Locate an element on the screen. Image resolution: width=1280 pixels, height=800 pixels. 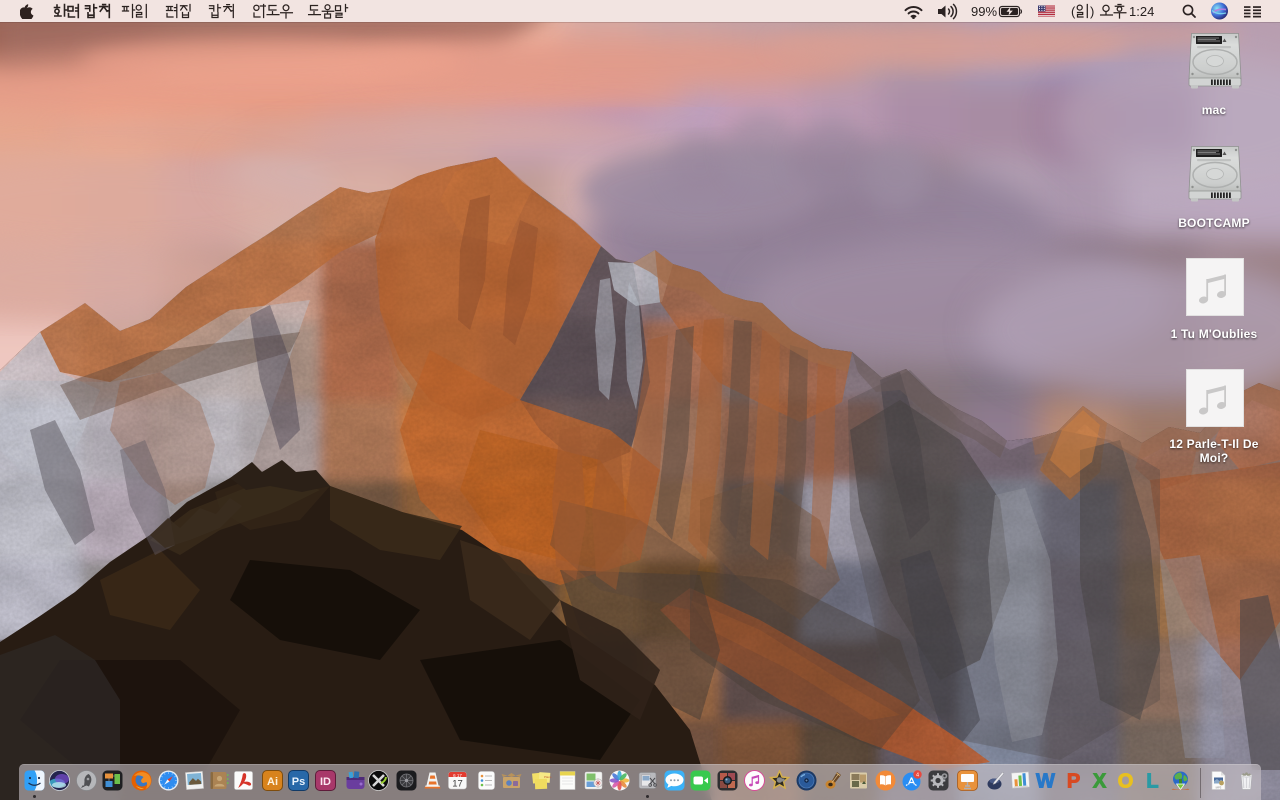
svg-text: MP3 is located at coordinates (1219, 788).